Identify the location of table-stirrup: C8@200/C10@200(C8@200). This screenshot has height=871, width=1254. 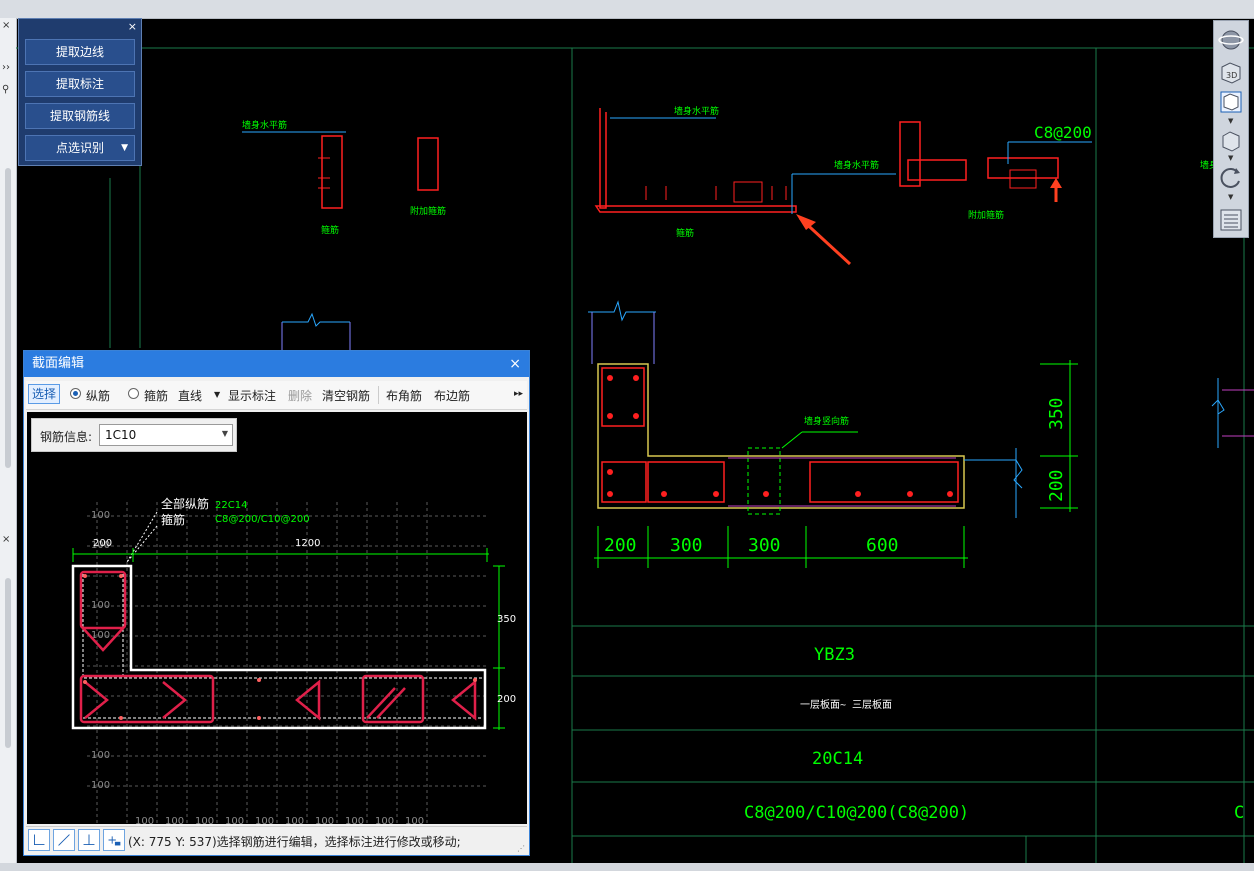
(856, 813).